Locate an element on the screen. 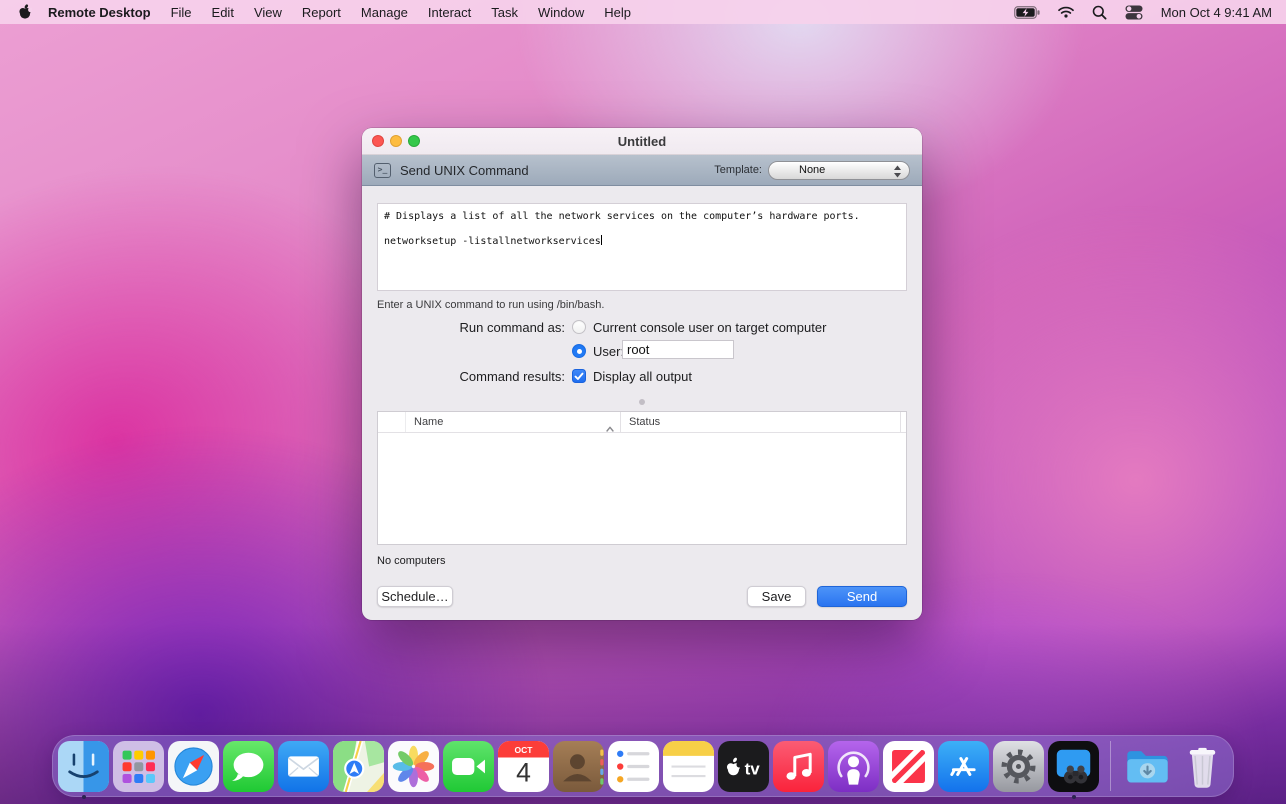 The width and height of the screenshot is (1286, 804). calendar-day-label: 4 is located at coordinates (523, 772).